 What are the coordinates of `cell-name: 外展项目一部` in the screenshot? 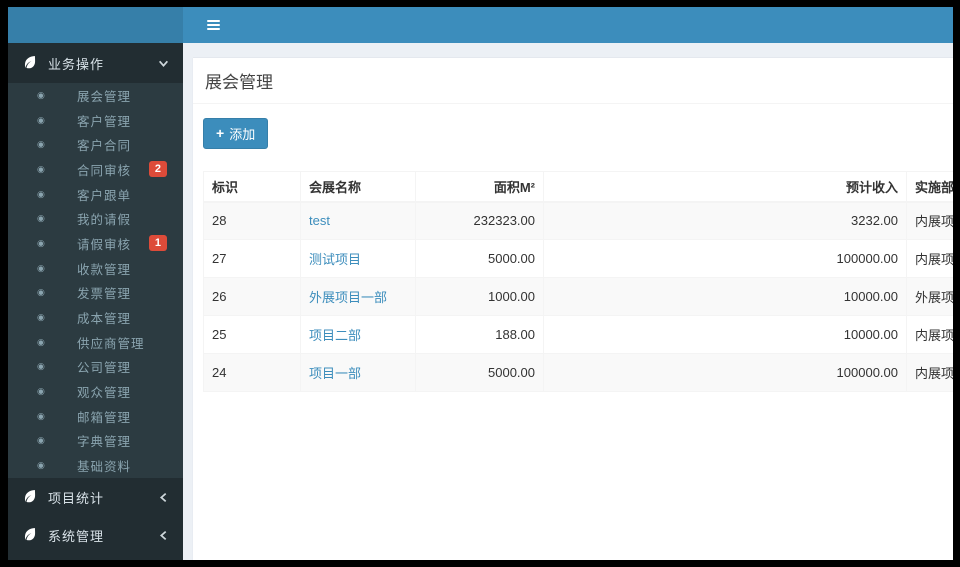 It's located at (358, 296).